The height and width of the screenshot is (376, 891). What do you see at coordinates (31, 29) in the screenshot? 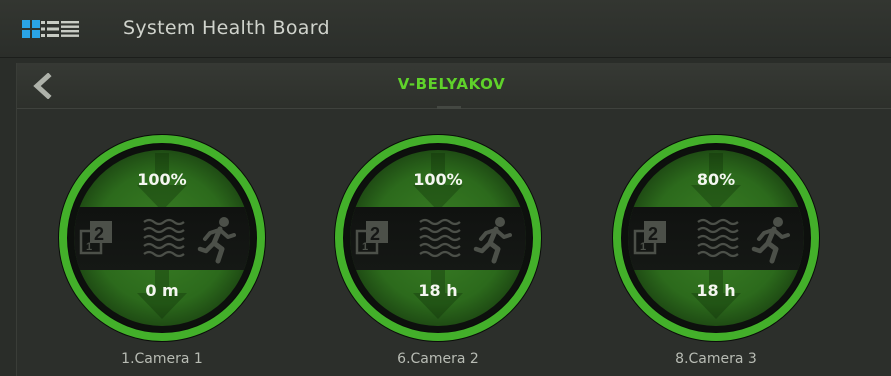
I see `grid-view-icon` at bounding box center [31, 29].